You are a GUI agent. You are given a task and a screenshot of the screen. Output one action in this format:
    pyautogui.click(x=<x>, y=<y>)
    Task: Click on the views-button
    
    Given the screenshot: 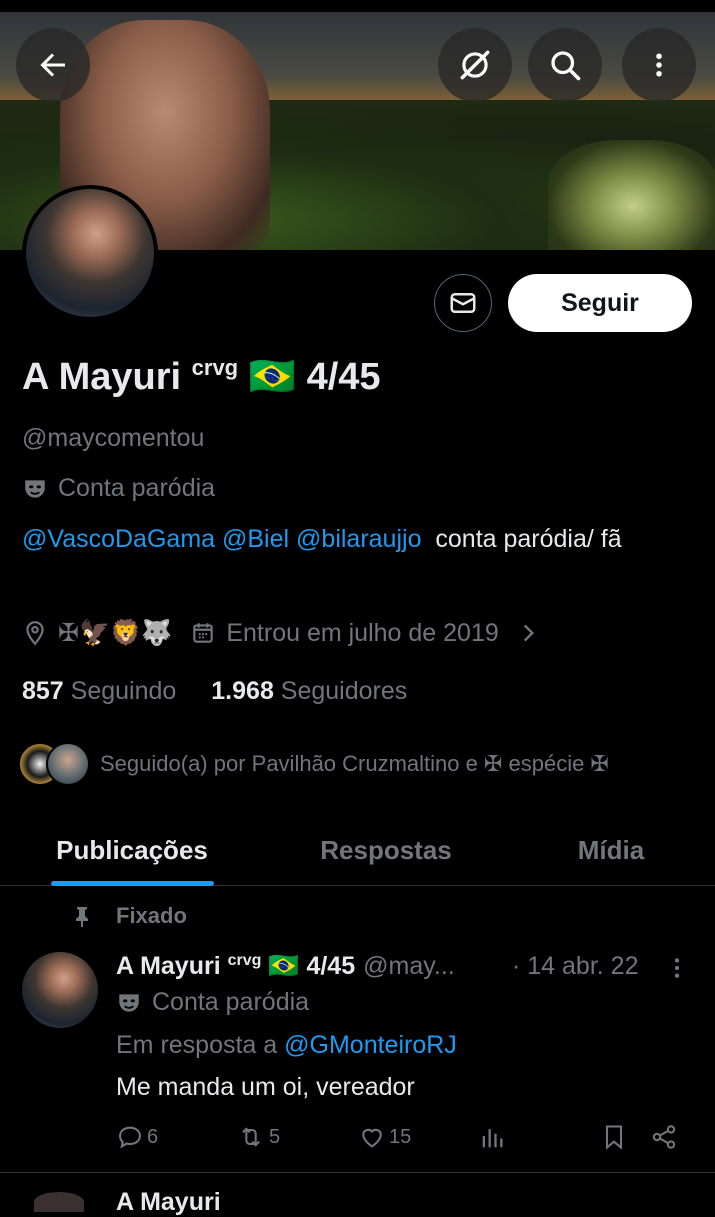 What is the action you would take?
    pyautogui.click(x=492, y=1137)
    